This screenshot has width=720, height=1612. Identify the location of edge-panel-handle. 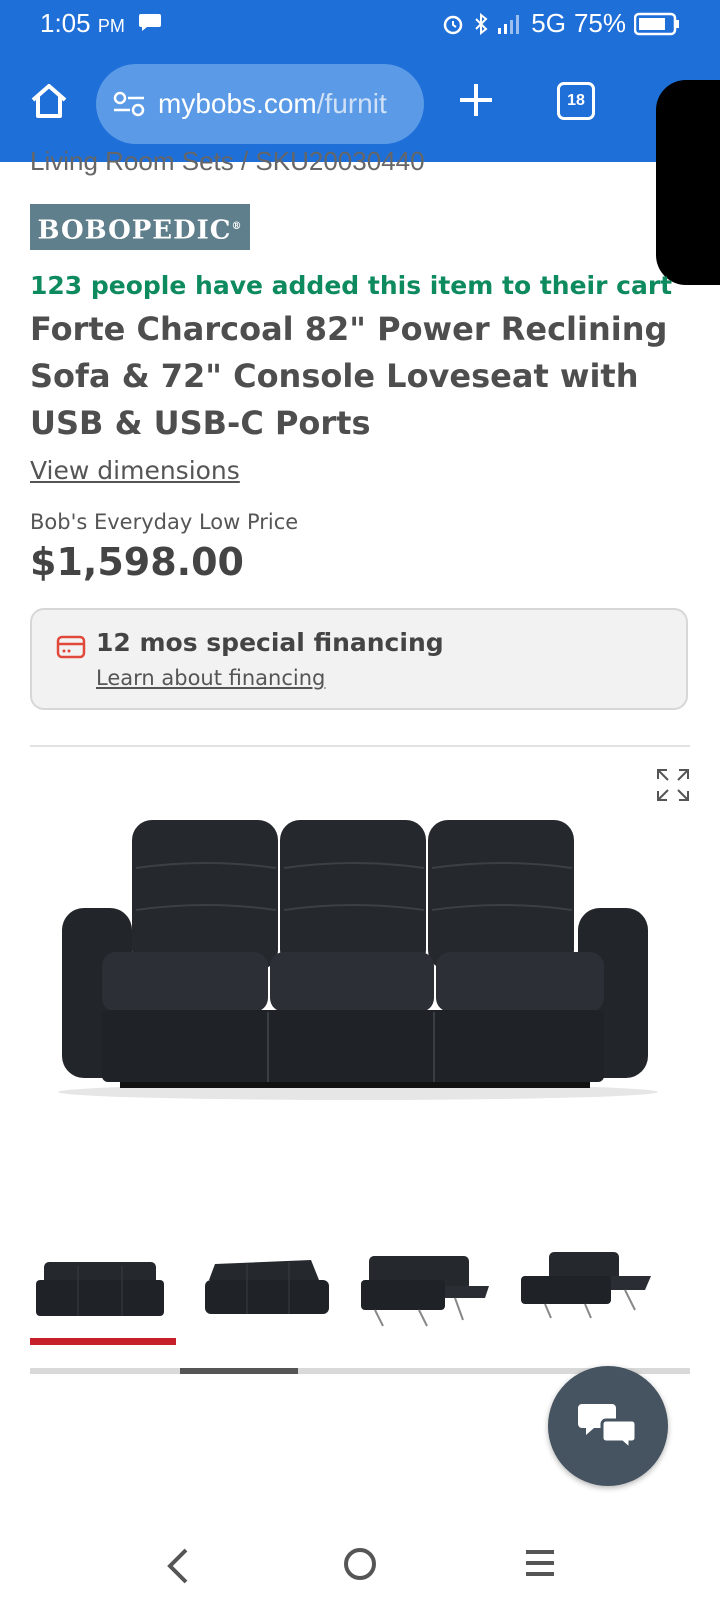
(688, 182).